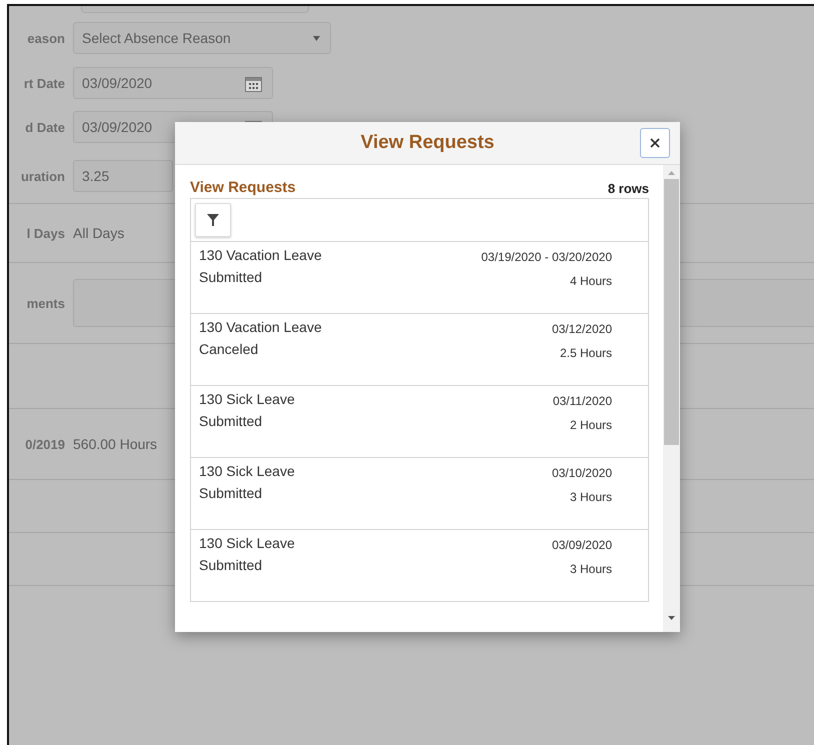  Describe the element at coordinates (45, 233) in the screenshot. I see `field-label: l Days` at that location.